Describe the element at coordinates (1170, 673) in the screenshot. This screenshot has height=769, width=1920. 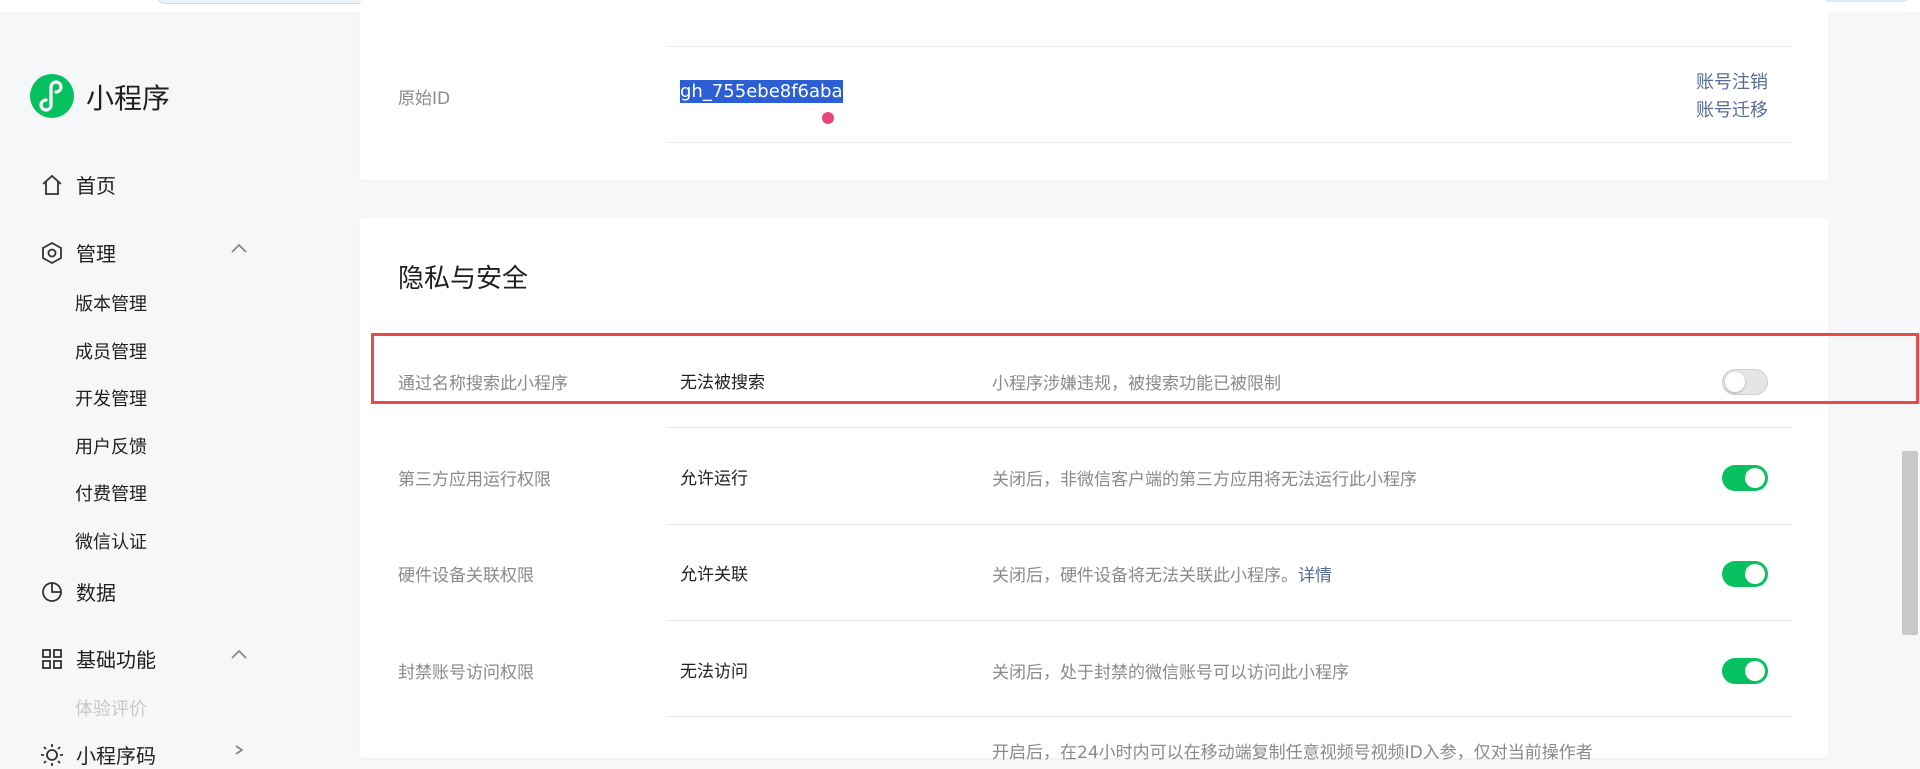
I see `row-desc: 关闭后，处于封禁的微信账号可以访问此小程序` at that location.